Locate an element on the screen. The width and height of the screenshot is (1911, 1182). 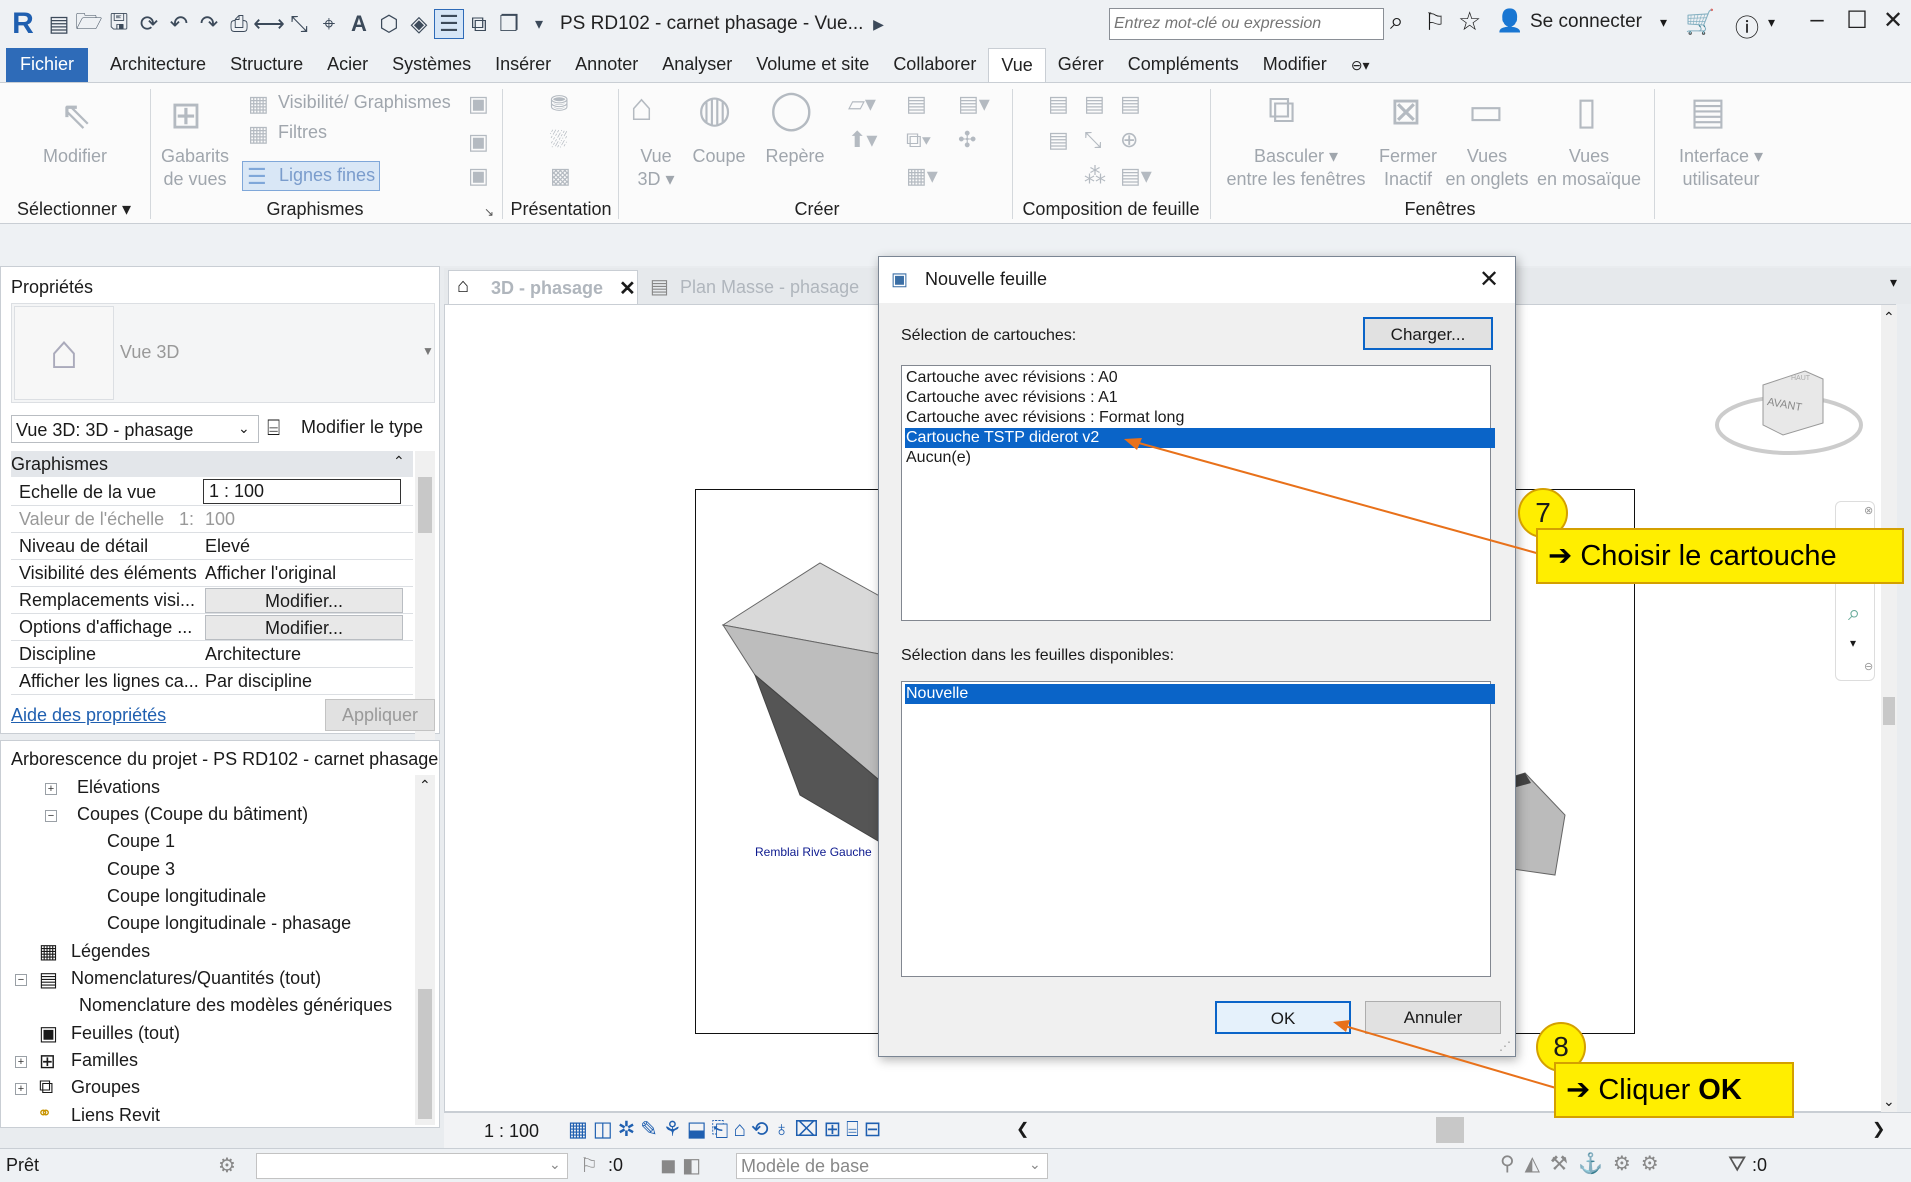
step-7-callout: ➔ Choisir le cartouche is located at coordinates (1720, 556).